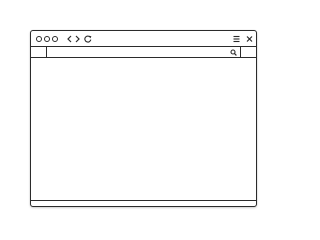  Describe the element at coordinates (236, 39) in the screenshot. I see `hamburger-menu-icon` at that location.